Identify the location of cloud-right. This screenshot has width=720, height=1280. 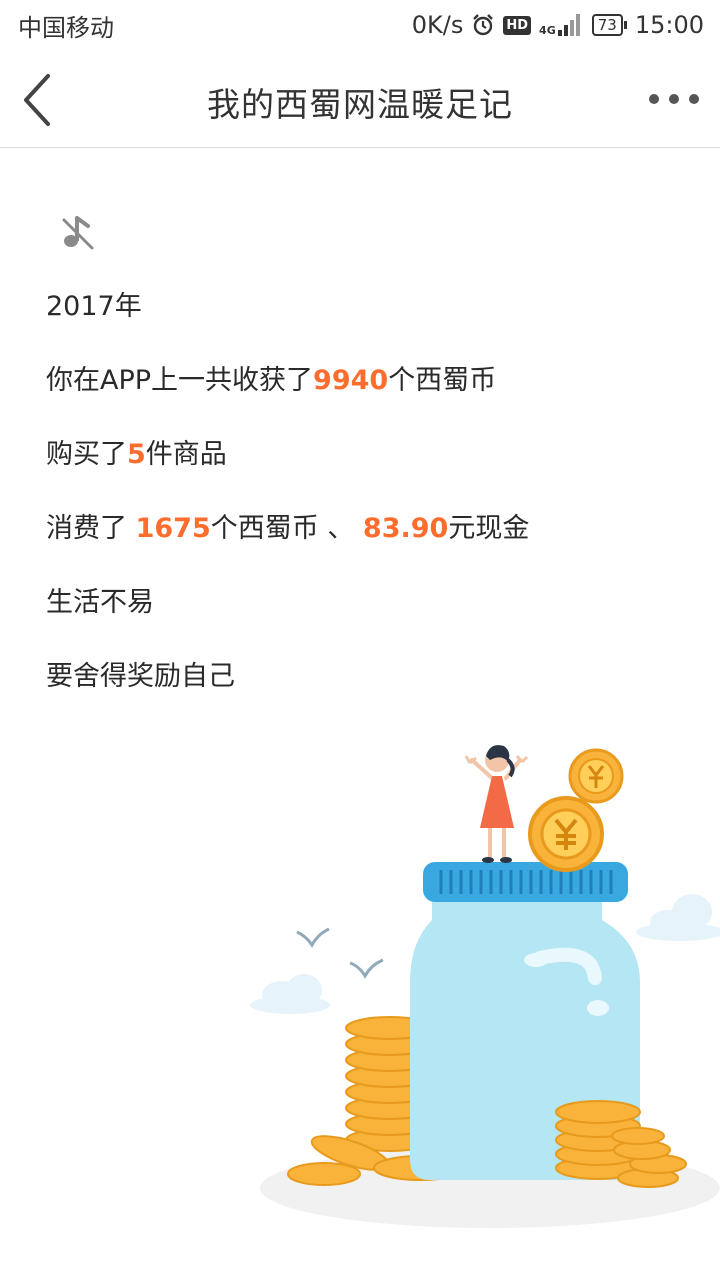
(678, 917).